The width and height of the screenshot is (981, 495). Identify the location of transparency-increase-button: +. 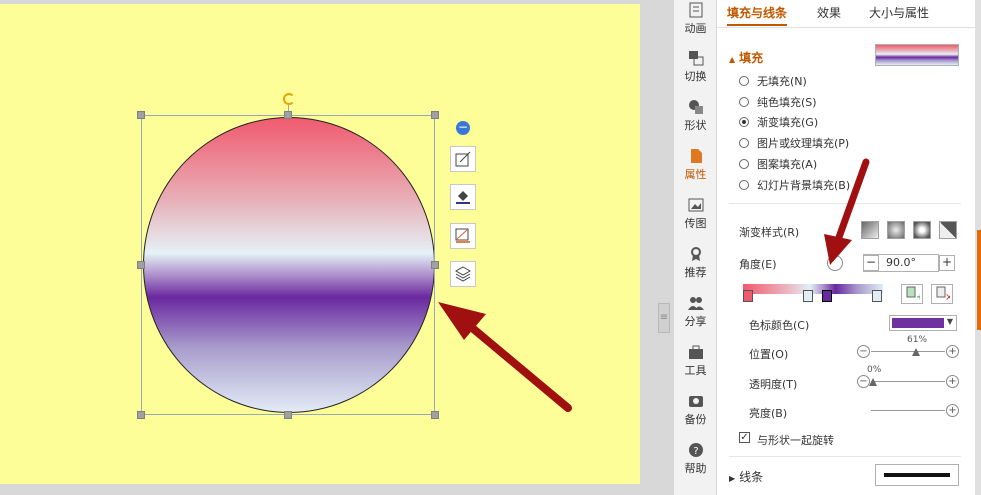
(952, 381).